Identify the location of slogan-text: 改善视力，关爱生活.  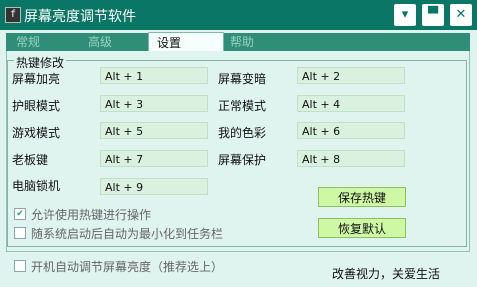
(386, 274).